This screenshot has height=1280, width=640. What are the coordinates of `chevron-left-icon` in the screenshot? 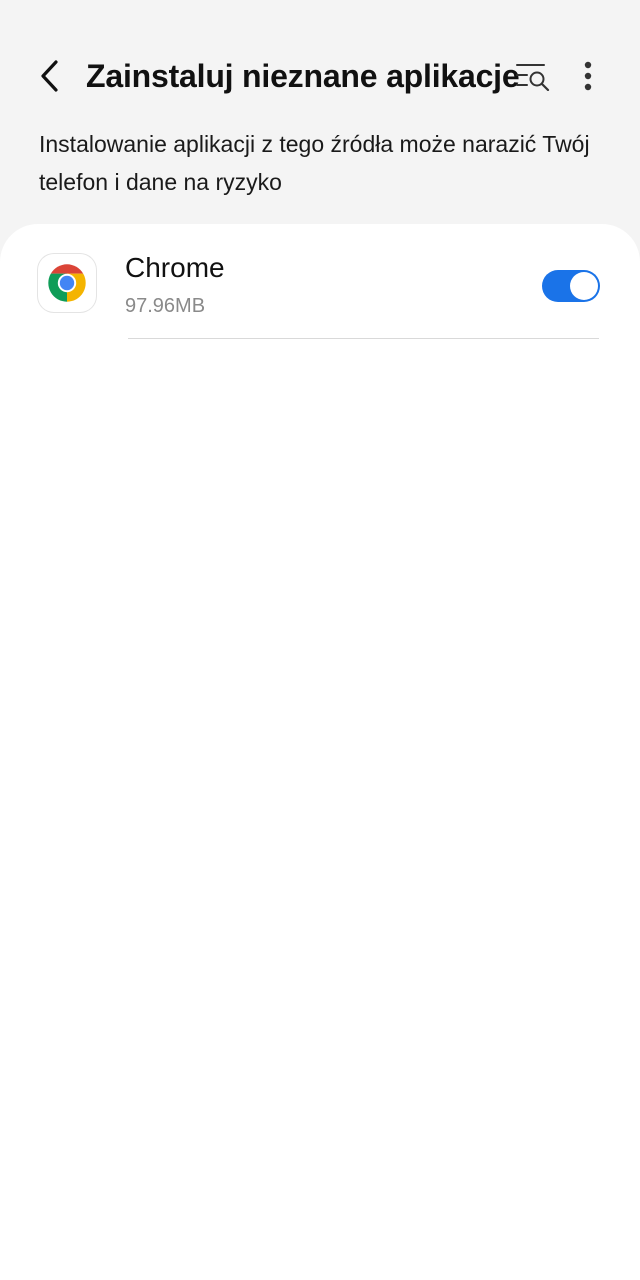 It's located at (49, 76).